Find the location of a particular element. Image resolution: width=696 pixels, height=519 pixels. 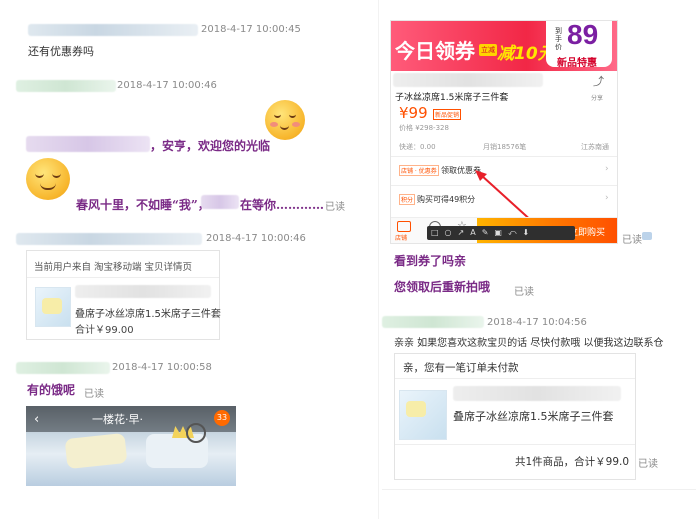

express-fee: 快递：0.00 is located at coordinates (417, 147).